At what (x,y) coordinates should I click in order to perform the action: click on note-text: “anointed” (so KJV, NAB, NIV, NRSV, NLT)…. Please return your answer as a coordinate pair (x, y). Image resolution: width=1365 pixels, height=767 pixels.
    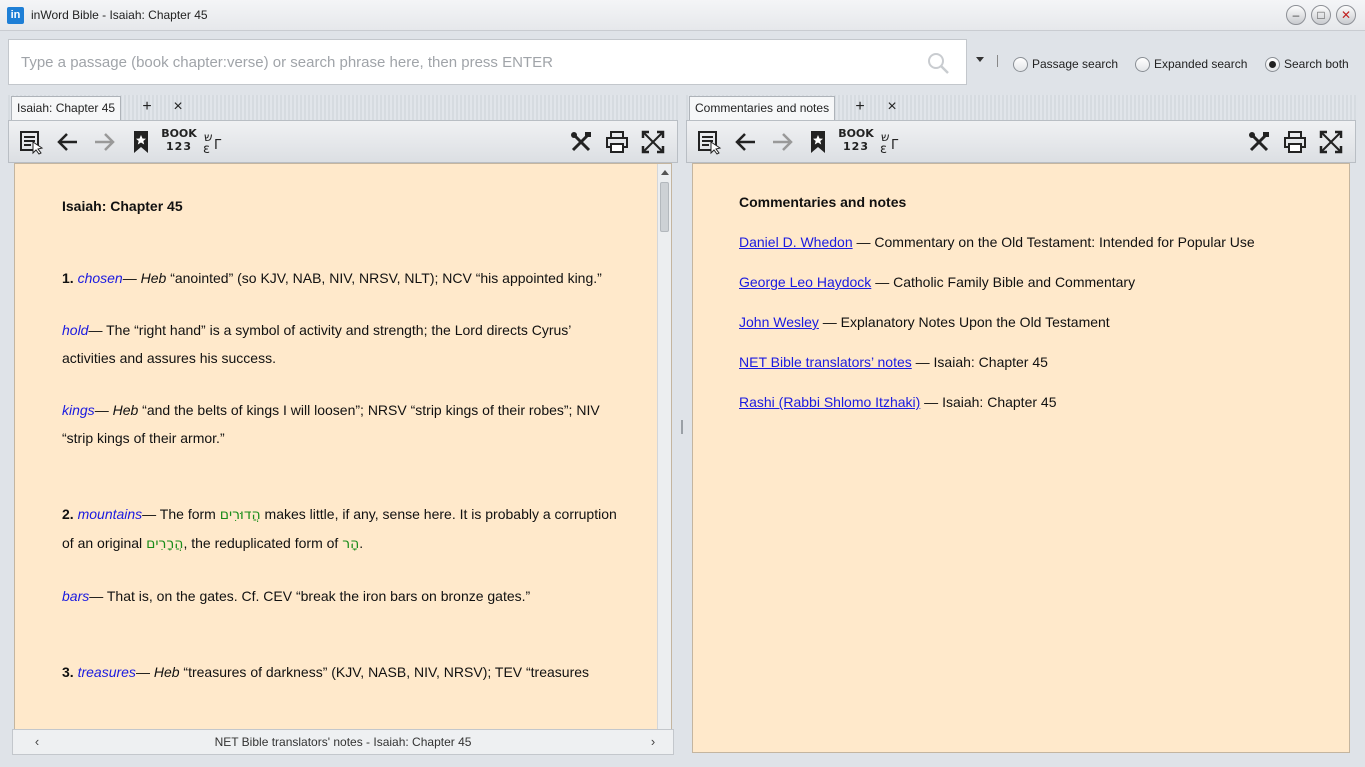
    Looking at the image, I should click on (384, 278).